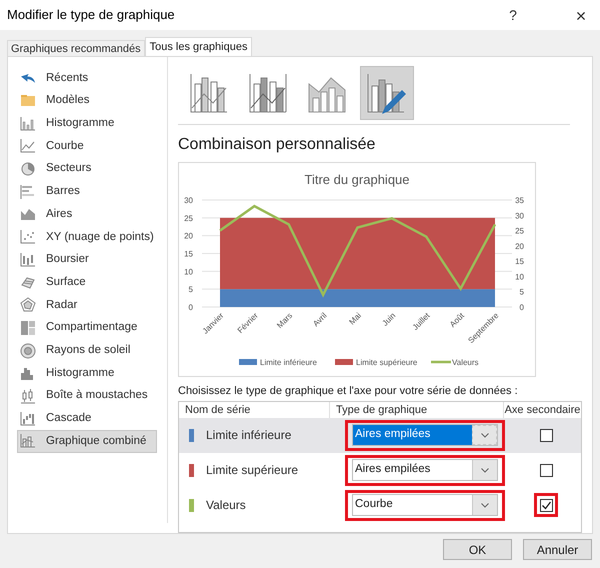  I want to click on sidebar-item: Barres, so click(87, 192).